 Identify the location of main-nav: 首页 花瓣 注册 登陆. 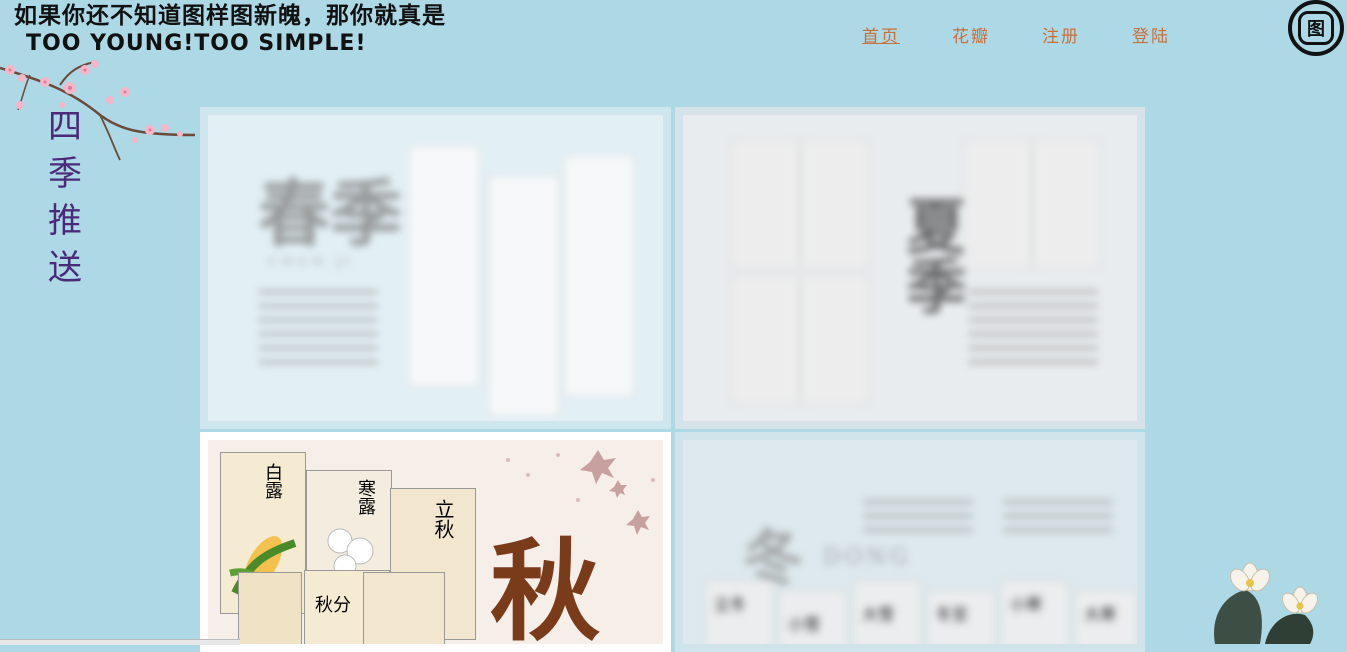
(1042, 34).